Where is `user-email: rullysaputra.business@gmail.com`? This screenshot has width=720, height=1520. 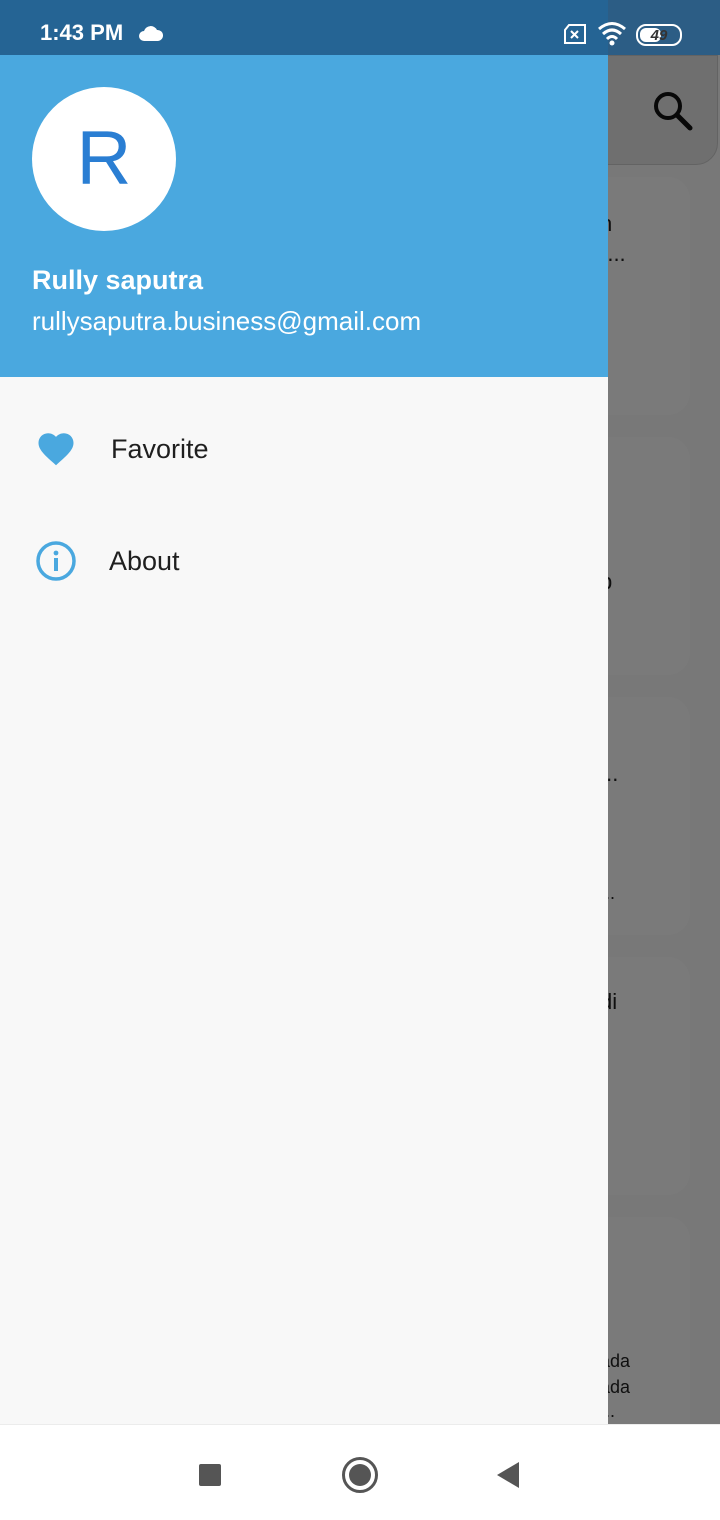
user-email: rullysaputra.business@gmail.com is located at coordinates (227, 321).